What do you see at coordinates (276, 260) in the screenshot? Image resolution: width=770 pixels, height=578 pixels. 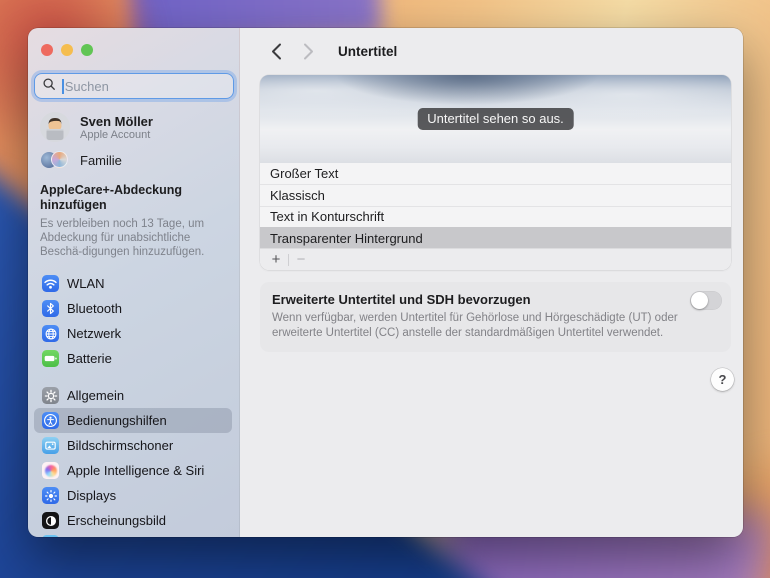 I see `add-style-button: +` at bounding box center [276, 260].